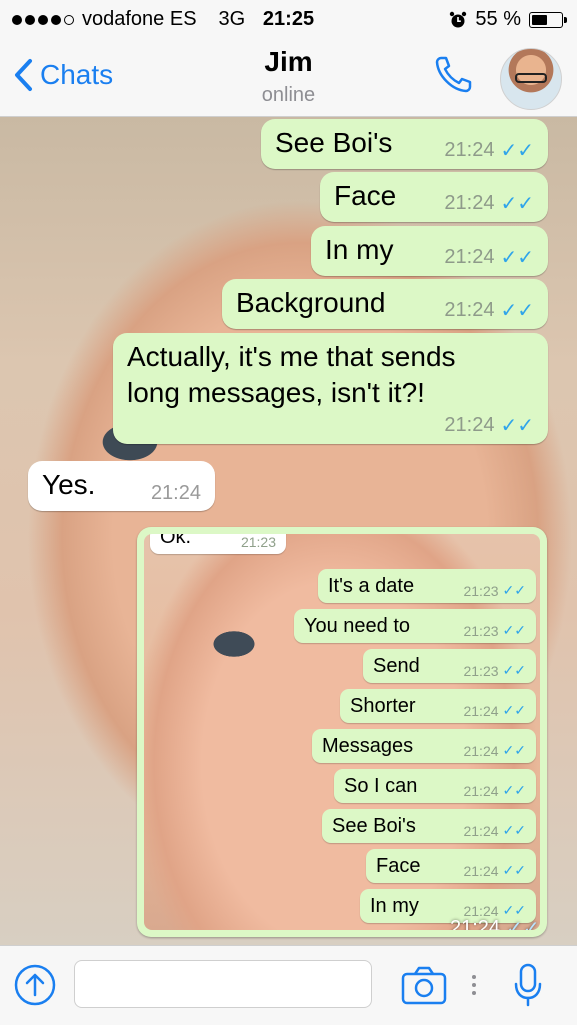  What do you see at coordinates (454, 74) in the screenshot?
I see `phone-icon` at bounding box center [454, 74].